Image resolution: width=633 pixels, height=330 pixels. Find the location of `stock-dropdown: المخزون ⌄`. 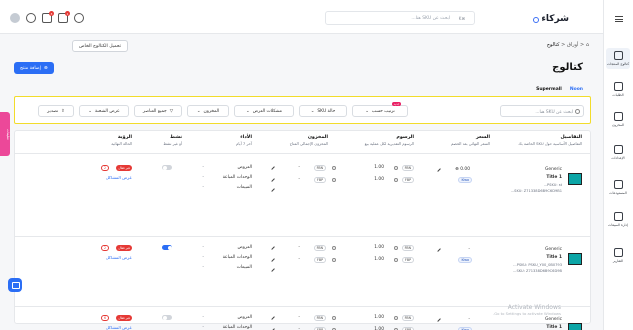

stock-dropdown: المخزون ⌄ is located at coordinates (208, 111).